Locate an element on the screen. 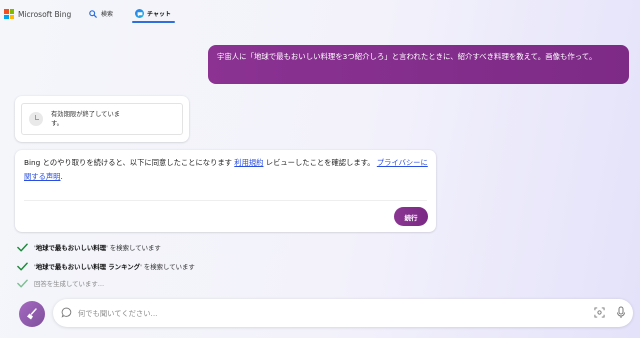 The width and height of the screenshot is (640, 338). new-topic-button is located at coordinates (32, 314).